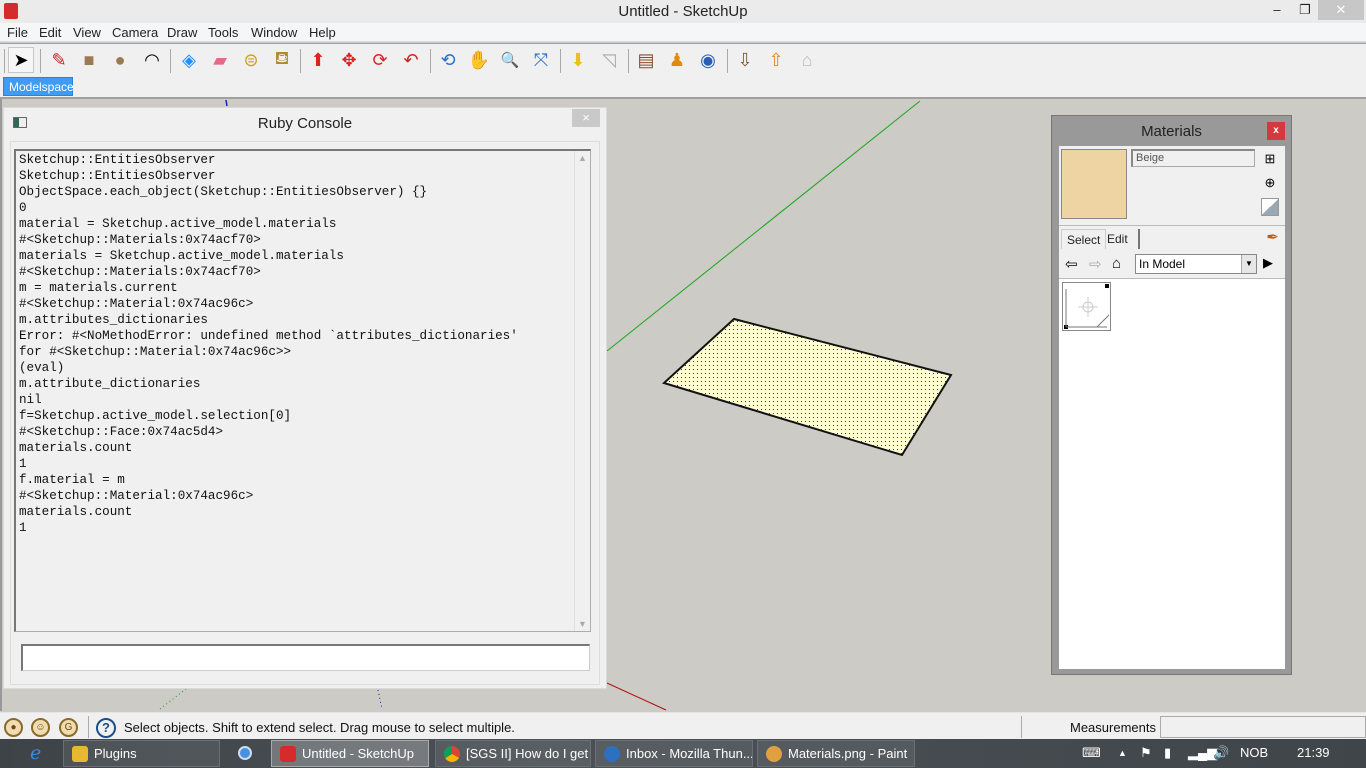 This screenshot has width=1366, height=768. I want to click on geo-location-icon: ●, so click(13, 727).